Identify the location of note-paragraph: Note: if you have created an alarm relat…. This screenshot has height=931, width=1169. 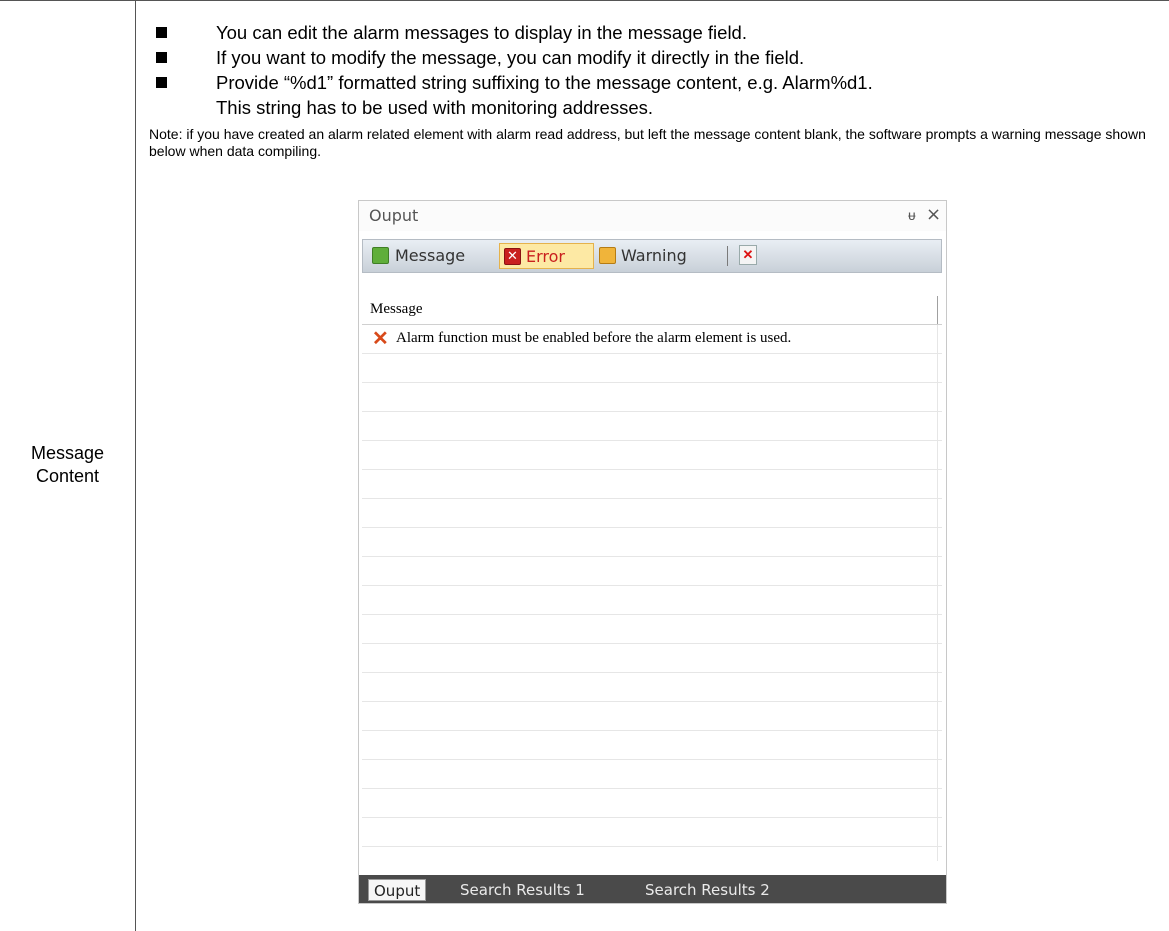
(647, 142).